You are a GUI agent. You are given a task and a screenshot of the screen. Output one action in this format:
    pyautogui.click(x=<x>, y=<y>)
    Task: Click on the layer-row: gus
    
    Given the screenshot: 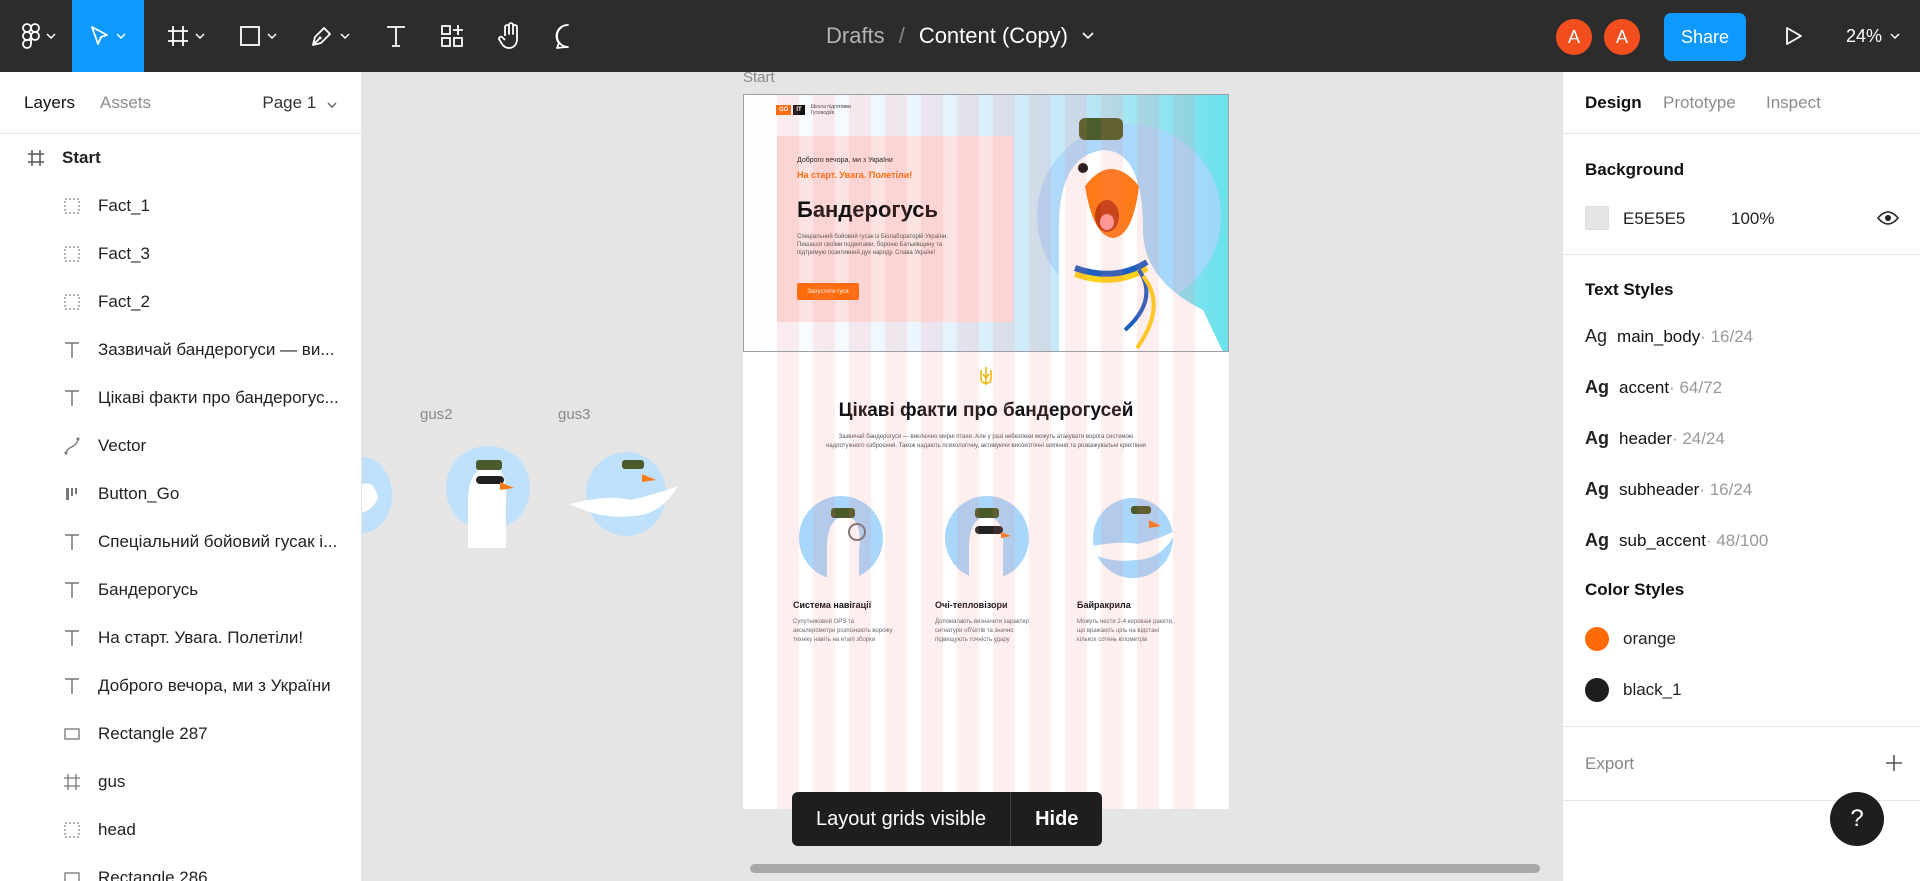 What is the action you would take?
    pyautogui.click(x=180, y=782)
    